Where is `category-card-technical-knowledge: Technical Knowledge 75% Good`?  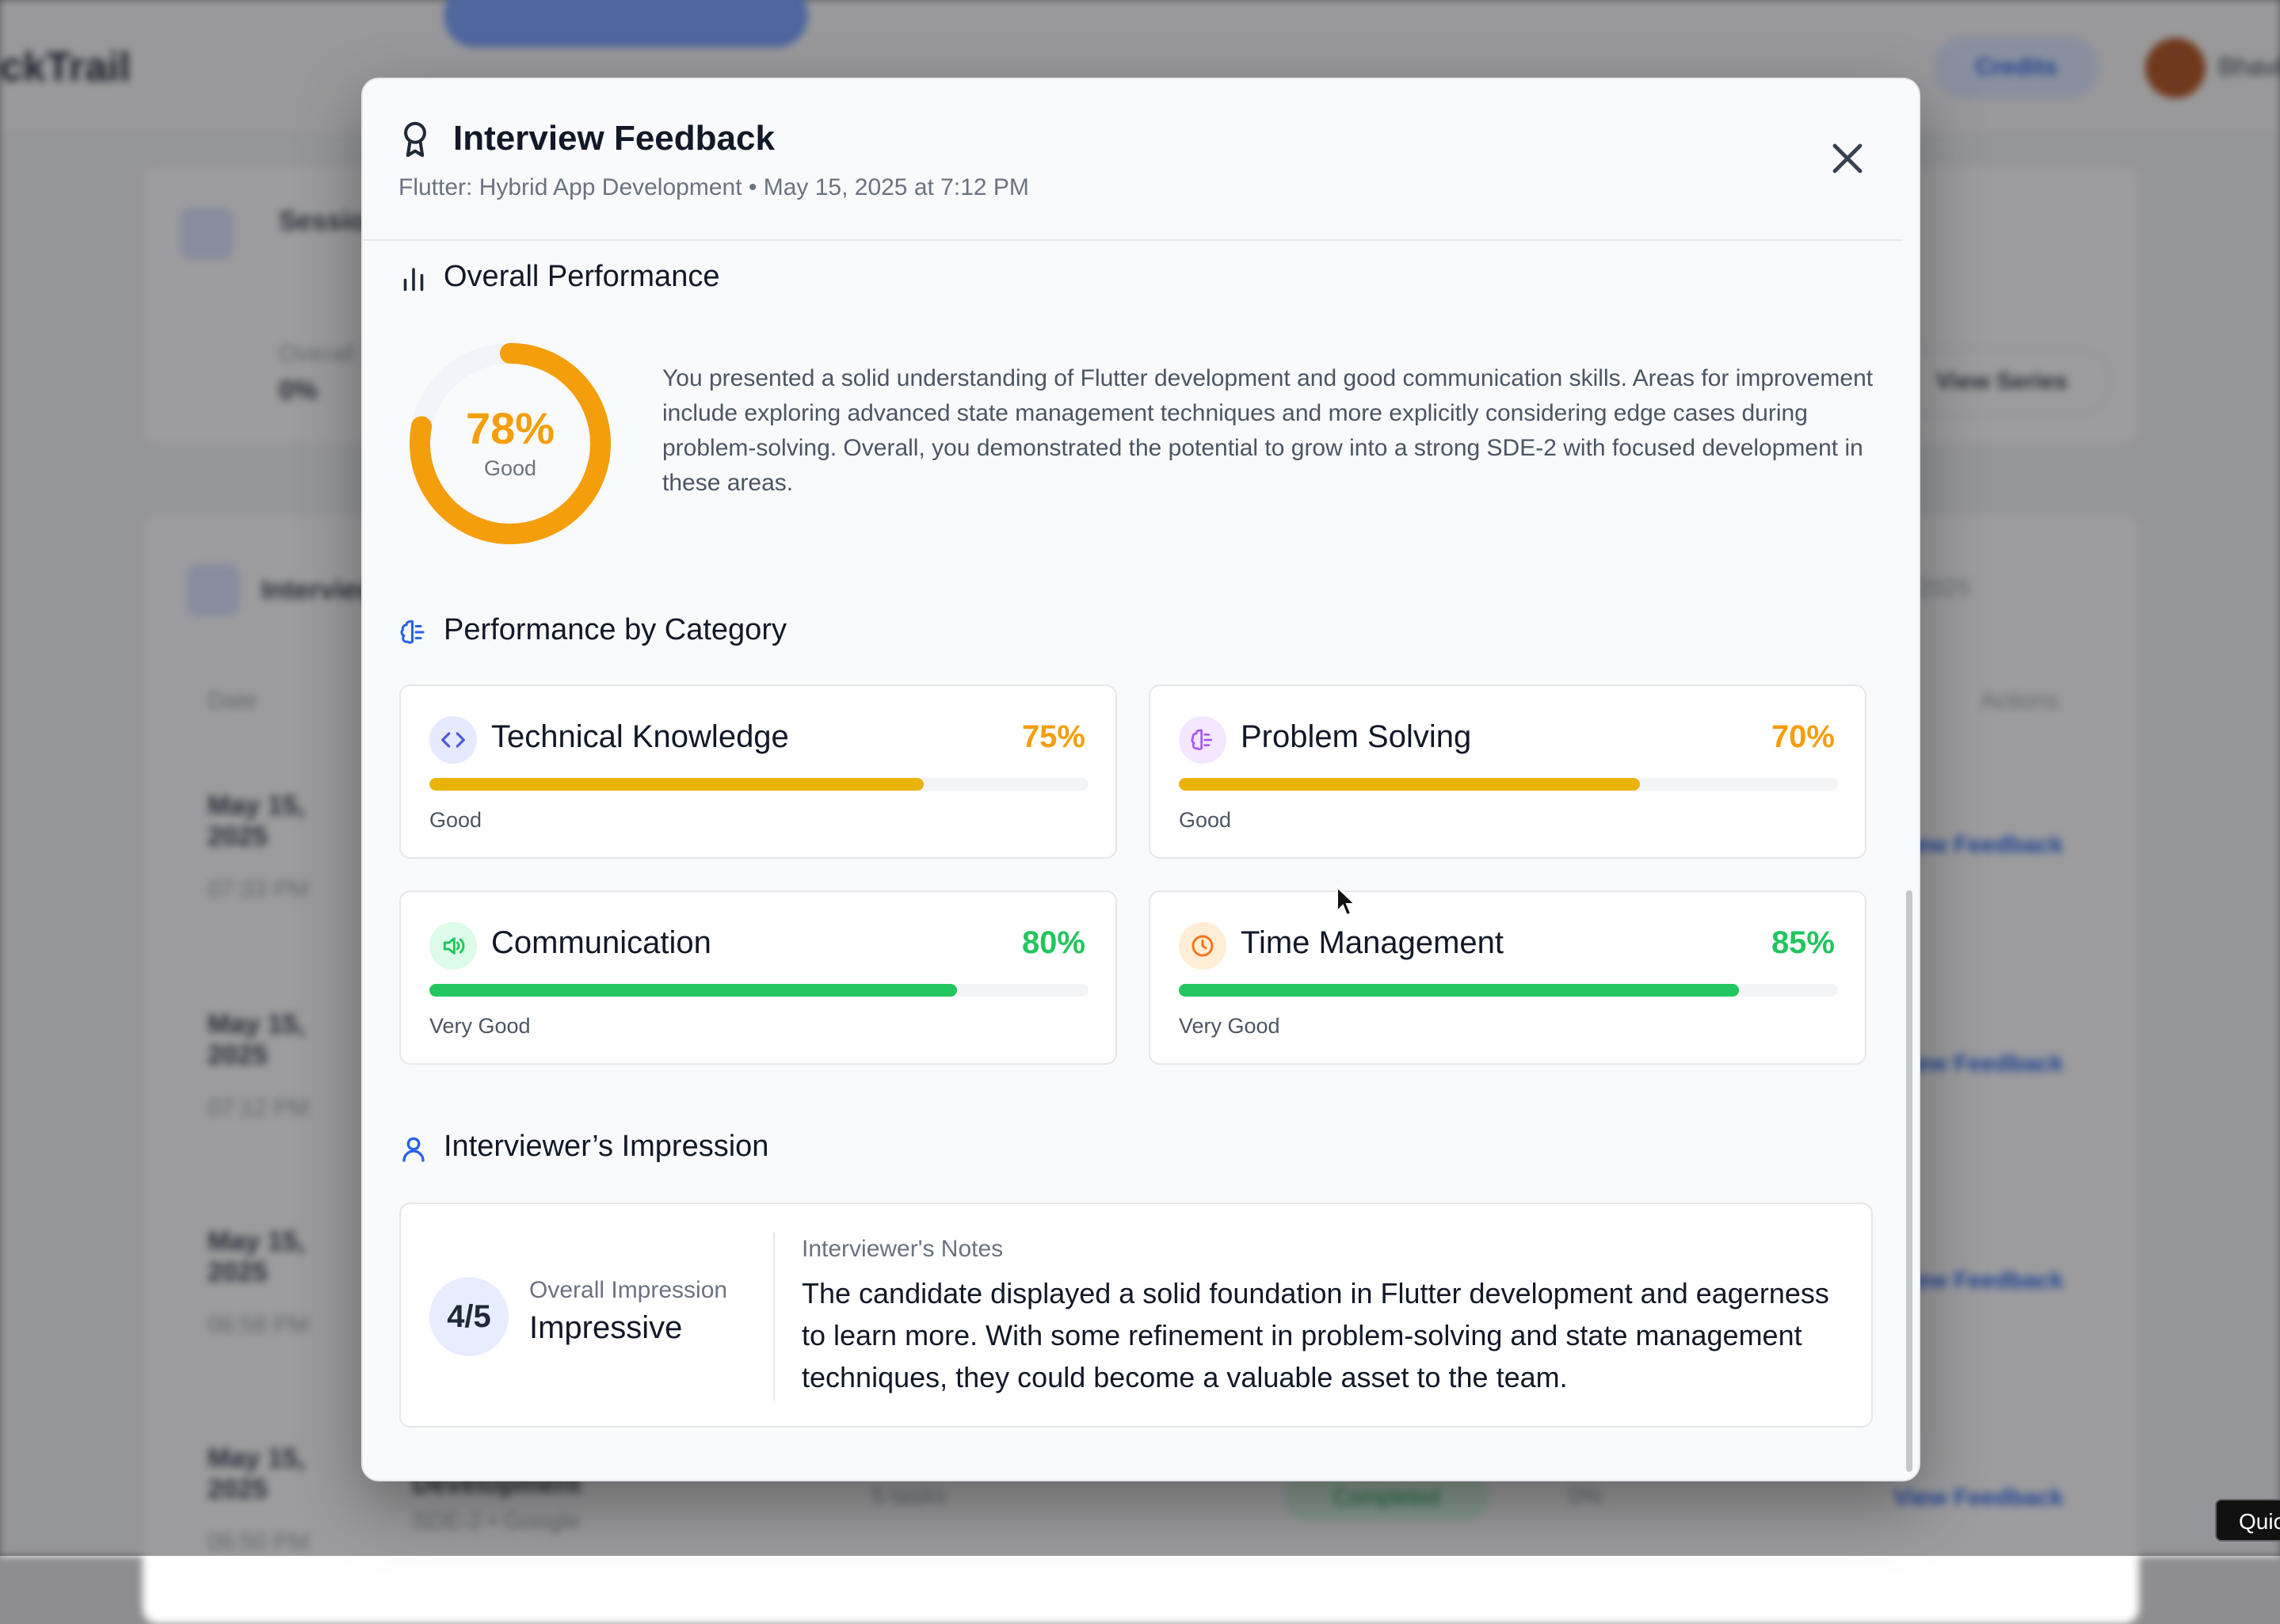
category-card-technical-knowledge: Technical Knowledge 75% Good is located at coordinates (758, 772).